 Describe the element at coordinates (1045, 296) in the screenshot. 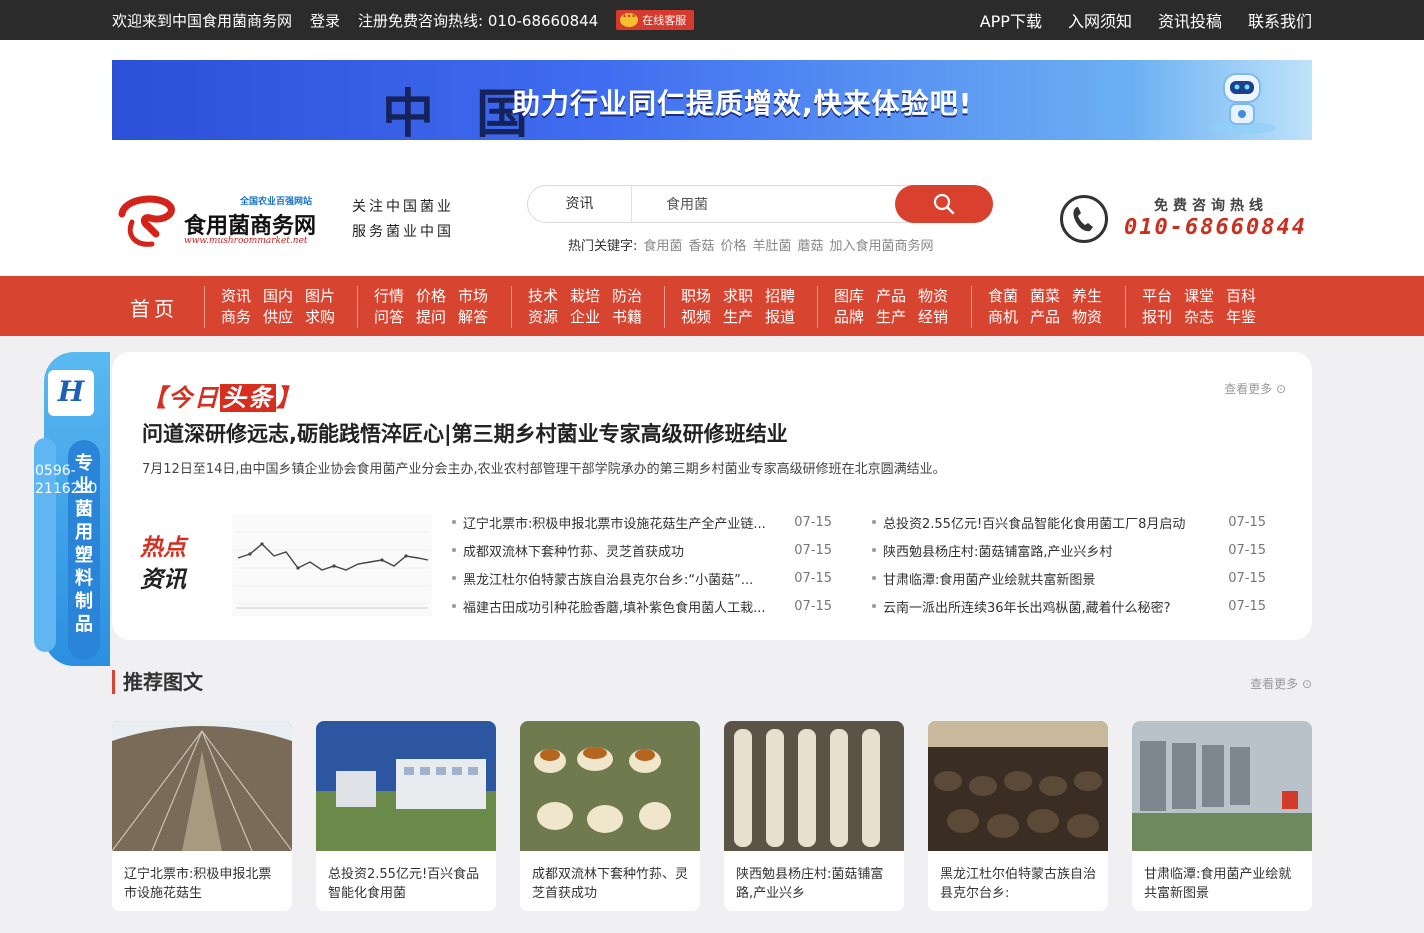

I see `nav-item: 菌菜` at that location.